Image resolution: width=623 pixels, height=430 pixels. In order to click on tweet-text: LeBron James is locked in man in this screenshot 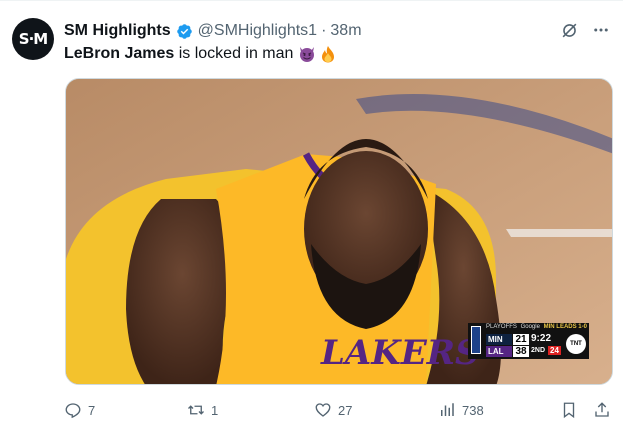, I will do `click(200, 54)`.